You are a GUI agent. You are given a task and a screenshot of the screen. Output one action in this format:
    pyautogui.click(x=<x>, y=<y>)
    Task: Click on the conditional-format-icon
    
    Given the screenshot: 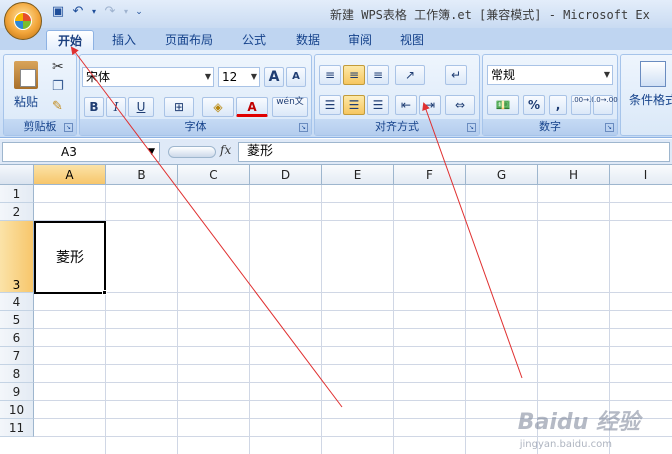 What is the action you would take?
    pyautogui.click(x=653, y=74)
    